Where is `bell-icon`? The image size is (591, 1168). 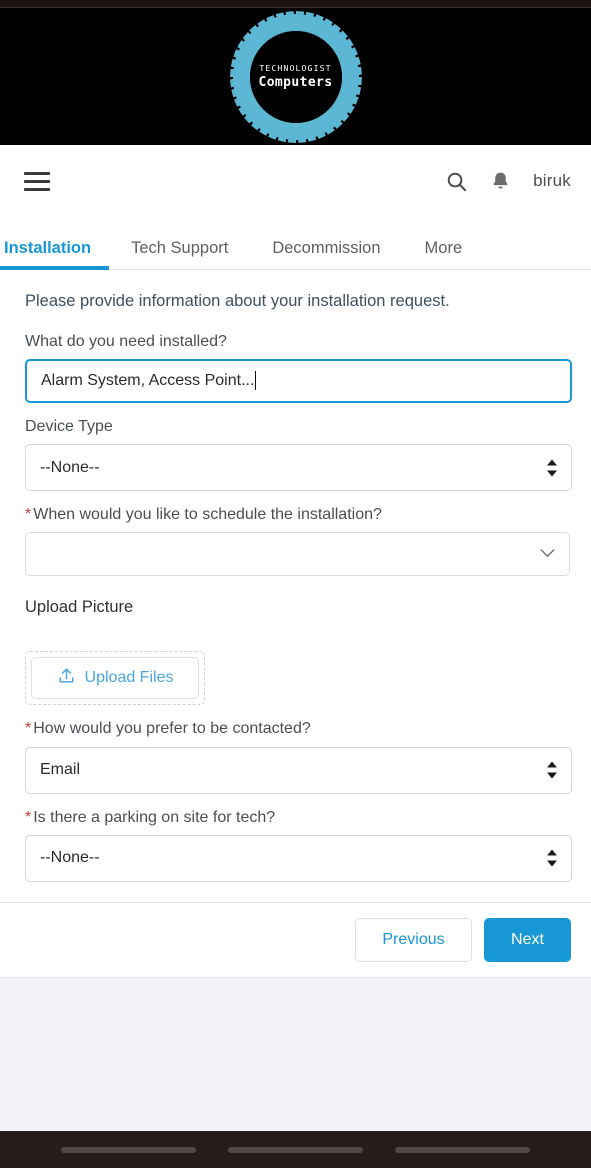
bell-icon is located at coordinates (500, 181).